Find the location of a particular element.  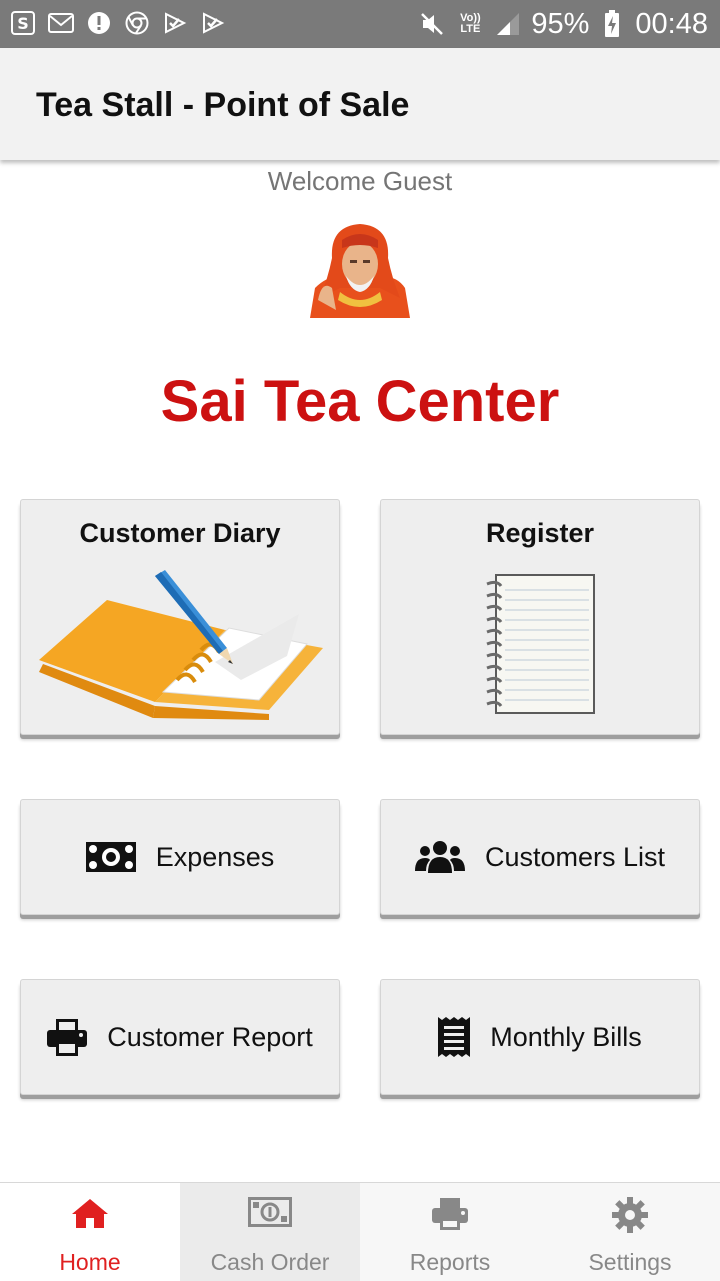

bottom-navigation: Home Cash Order Reports Settings is located at coordinates (360, 1231).